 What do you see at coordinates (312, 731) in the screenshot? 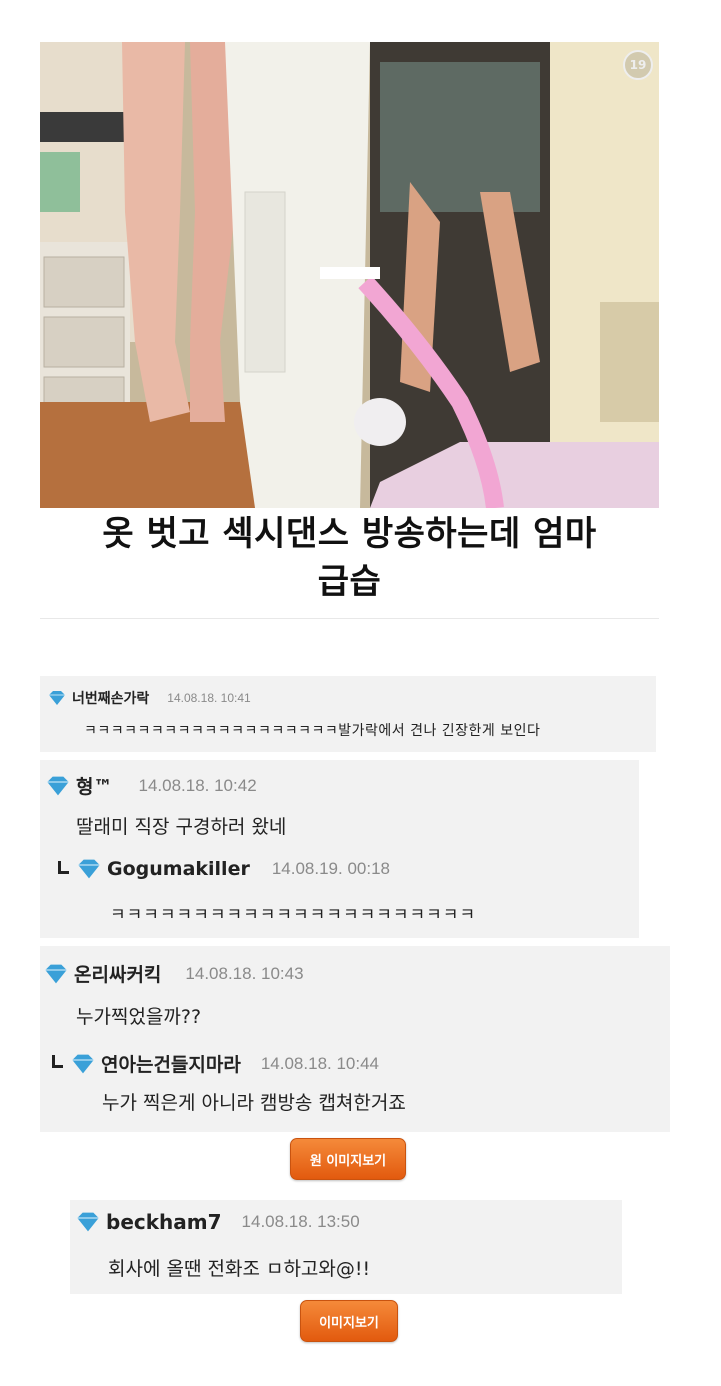
I see `comment-text: ㅋㅋㅋㅋㅋㅋㅋㅋㅋㅋㅋㅋㅋㅋㅋㅋㅋㅋㅋ발가락에서 견나 긴장한게 보인다` at bounding box center [312, 731].